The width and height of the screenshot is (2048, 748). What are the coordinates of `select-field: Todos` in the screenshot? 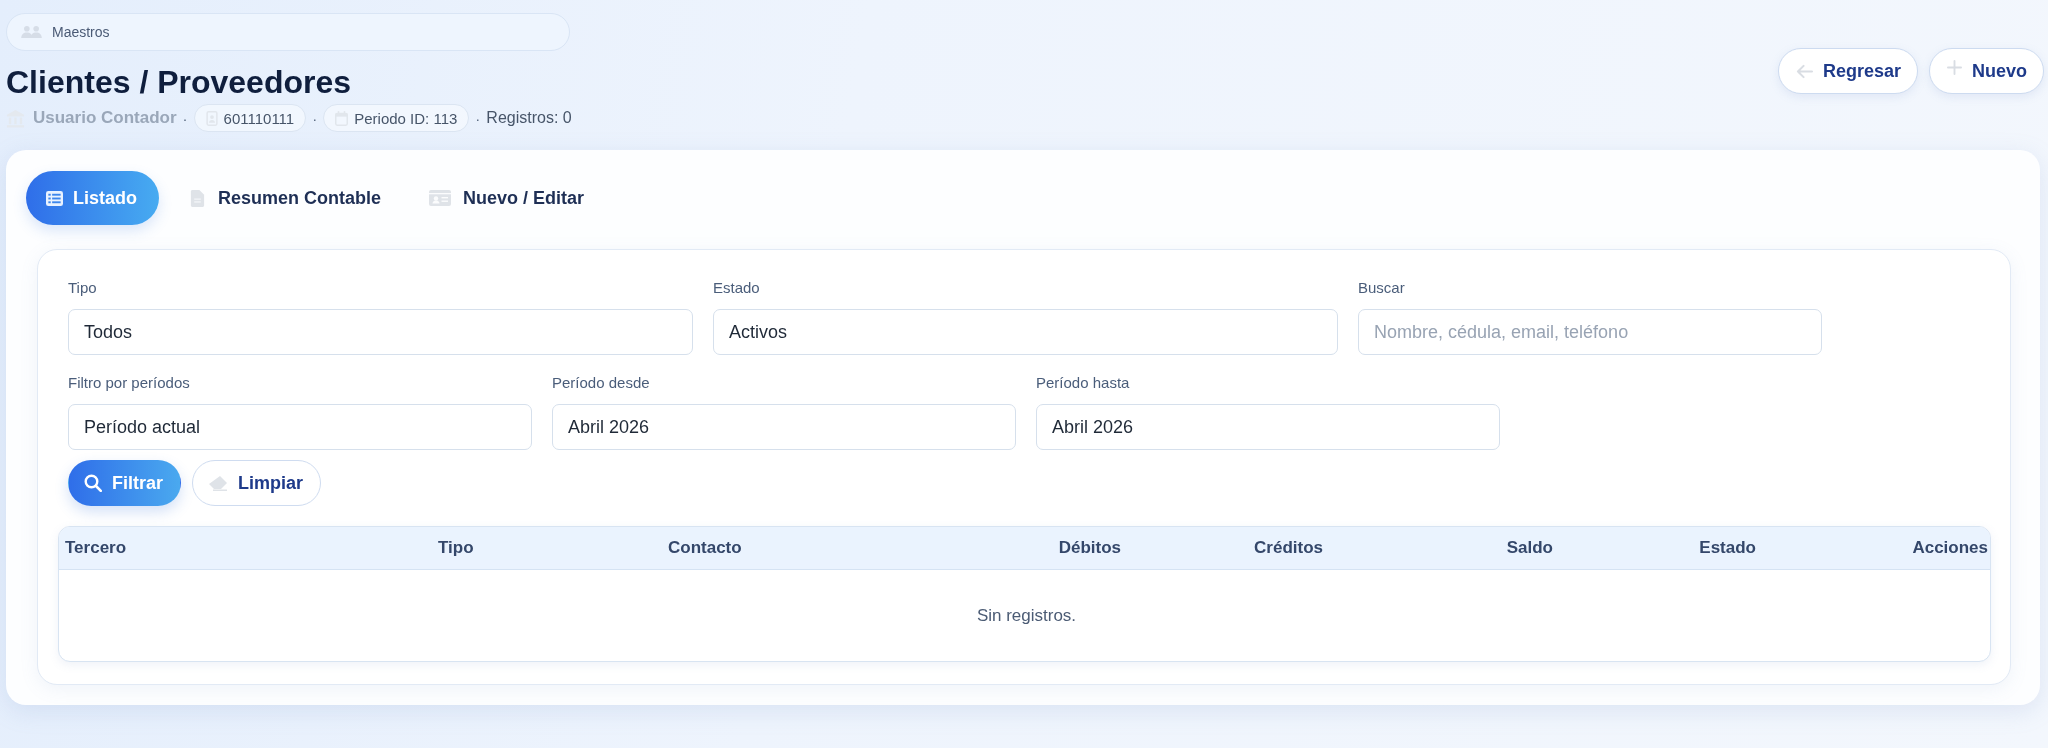 It's located at (380, 332).